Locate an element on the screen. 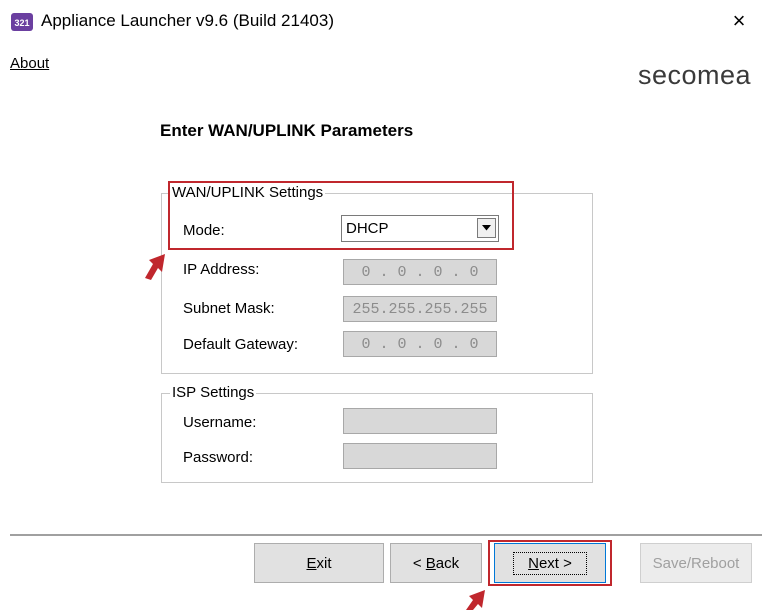 The height and width of the screenshot is (610, 762). back-label: < Back is located at coordinates (436, 563).